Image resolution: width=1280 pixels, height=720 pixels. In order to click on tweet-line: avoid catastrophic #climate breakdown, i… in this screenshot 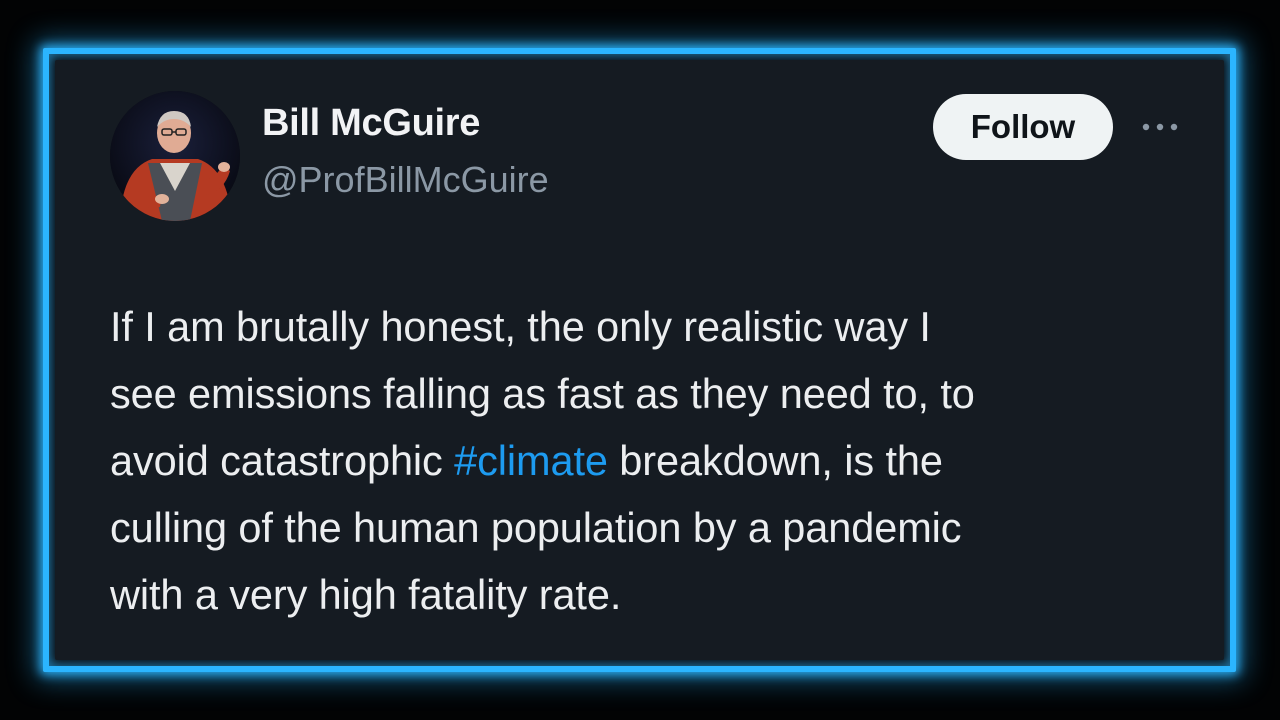, I will do `click(650, 460)`.